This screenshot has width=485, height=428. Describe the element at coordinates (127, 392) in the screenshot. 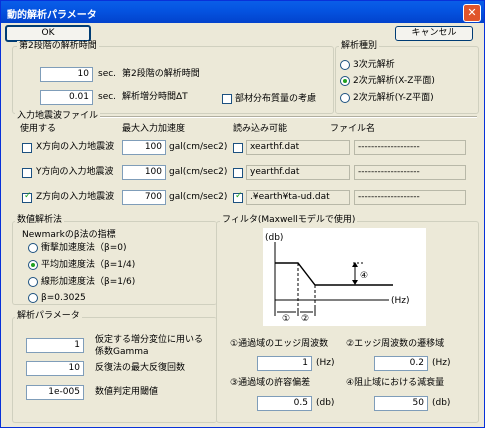

I see `convergence-label: 数値判定用閾値` at that location.